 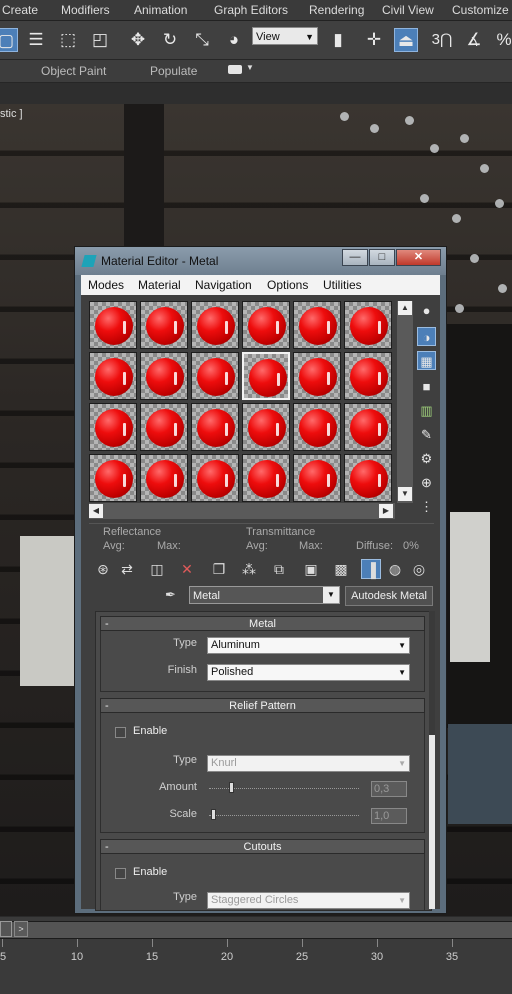 I want to click on put-to-scene-icon: ⇄, so click(x=127, y=569).